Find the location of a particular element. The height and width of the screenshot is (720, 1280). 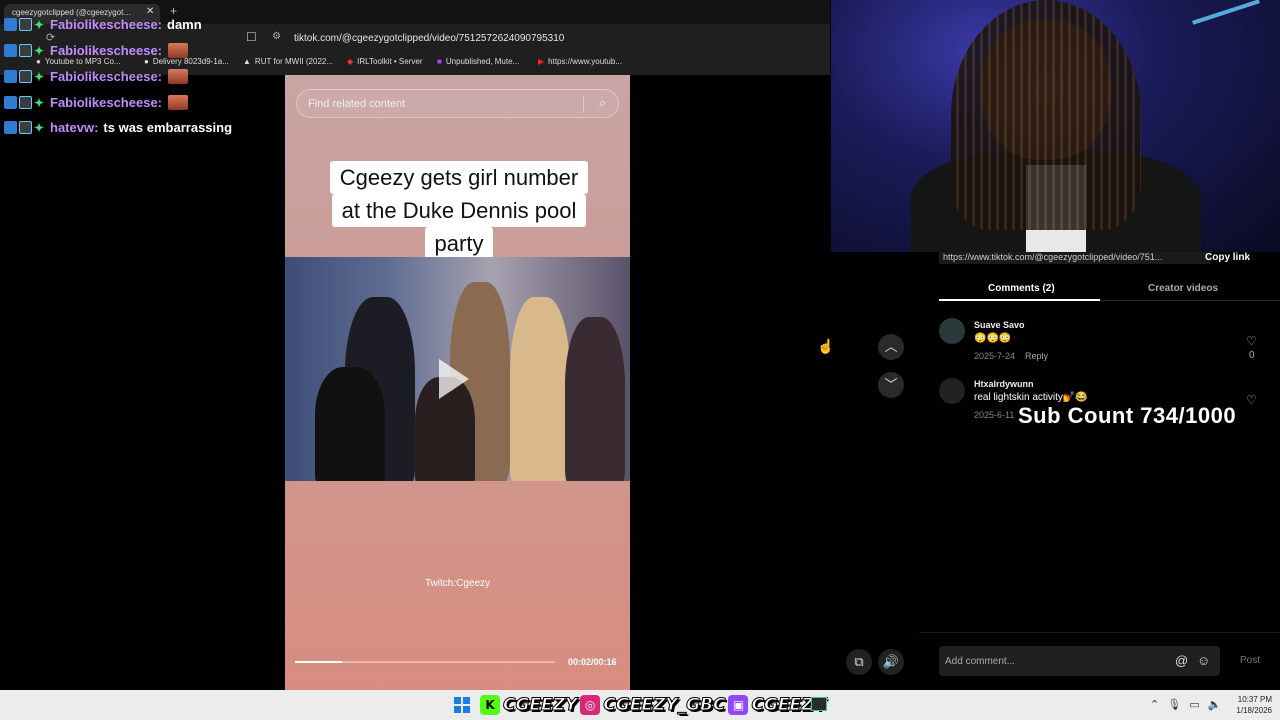

progress-bar is located at coordinates (425, 662).